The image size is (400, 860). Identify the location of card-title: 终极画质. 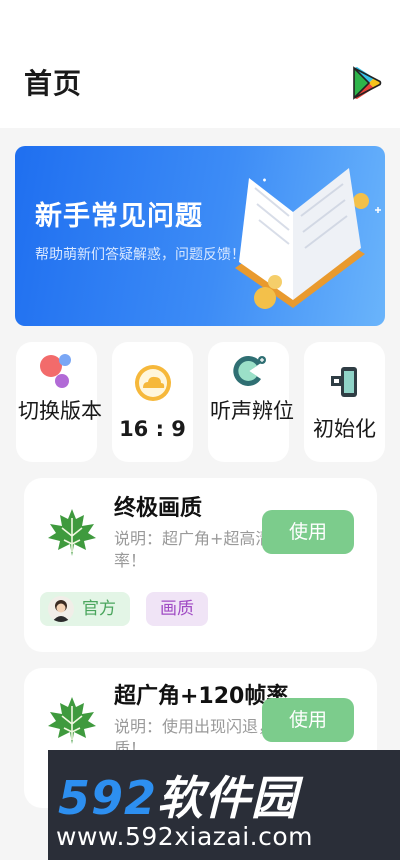
(158, 508).